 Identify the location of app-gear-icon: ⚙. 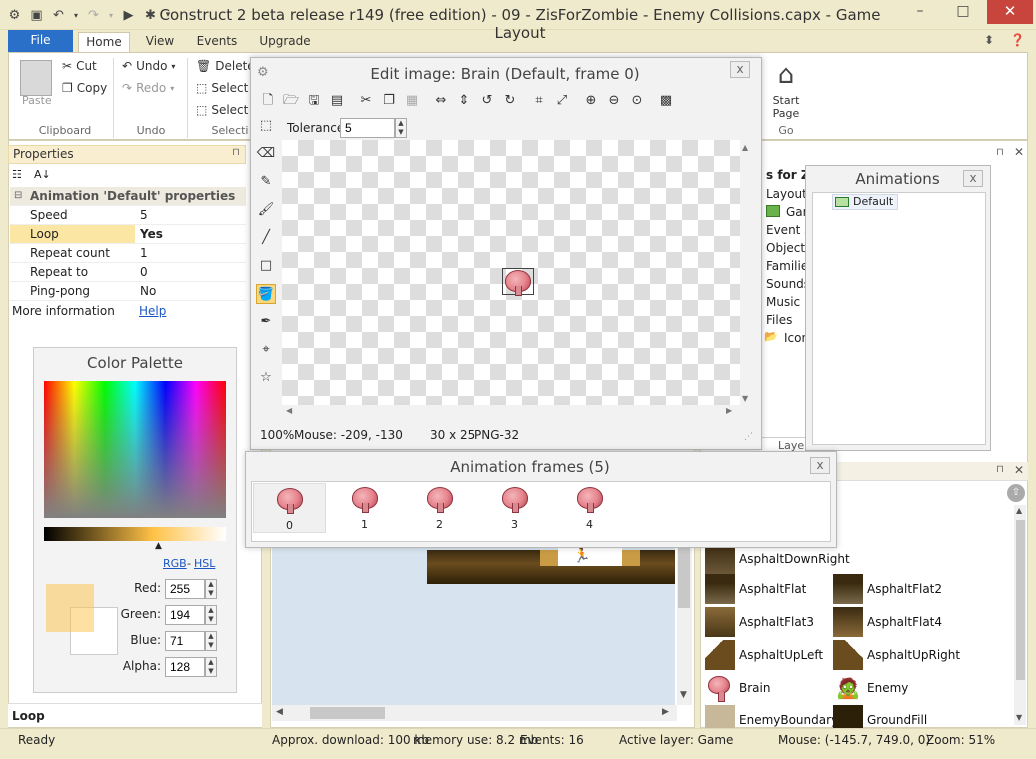
(14, 15).